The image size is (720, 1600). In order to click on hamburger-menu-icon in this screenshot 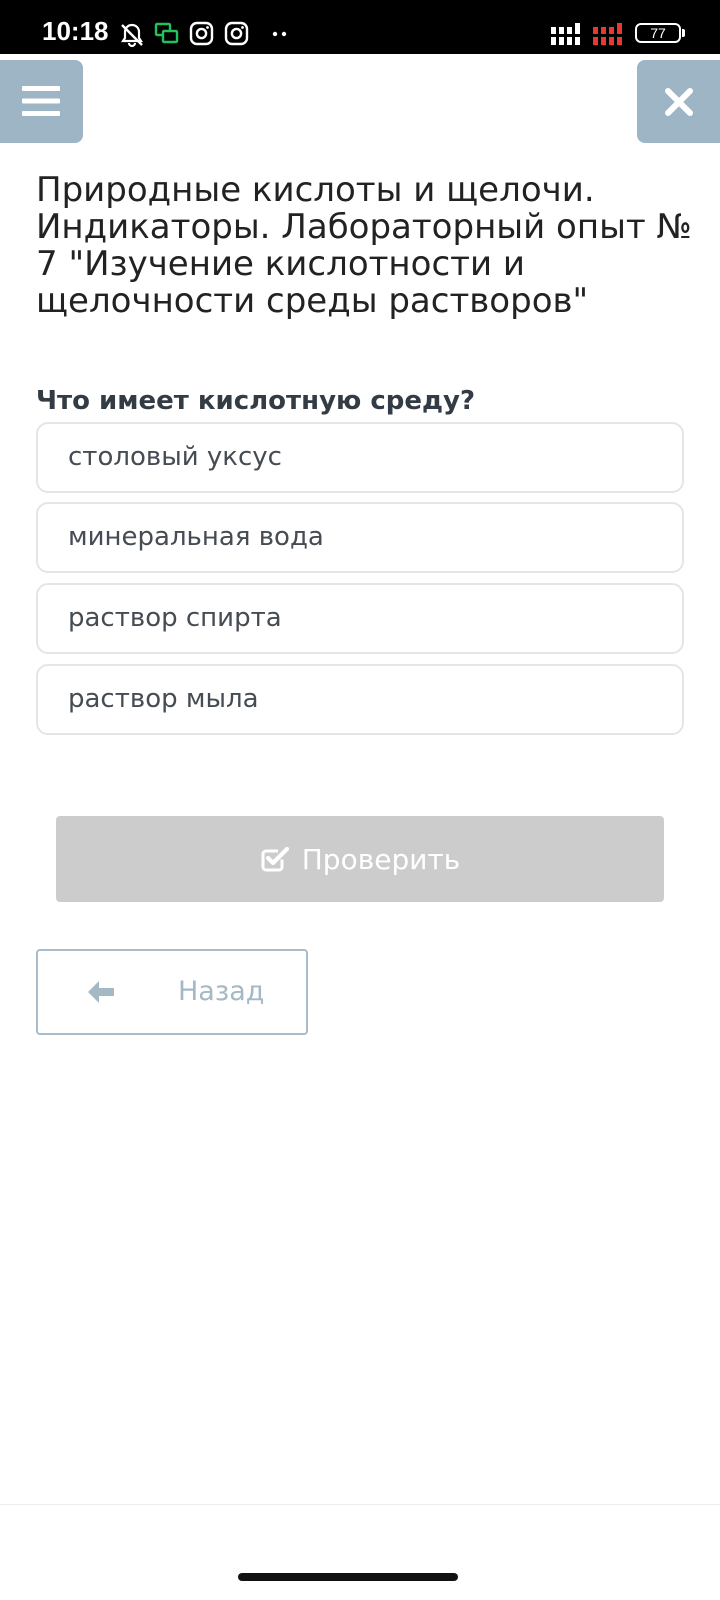, I will do `click(41, 101)`.